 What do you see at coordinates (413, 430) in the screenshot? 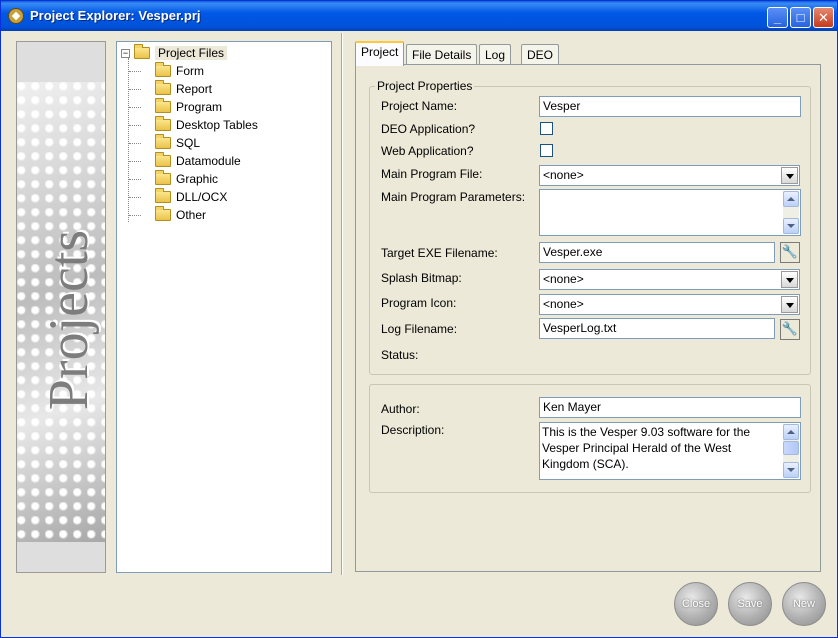
I see `description-label: Description:` at bounding box center [413, 430].